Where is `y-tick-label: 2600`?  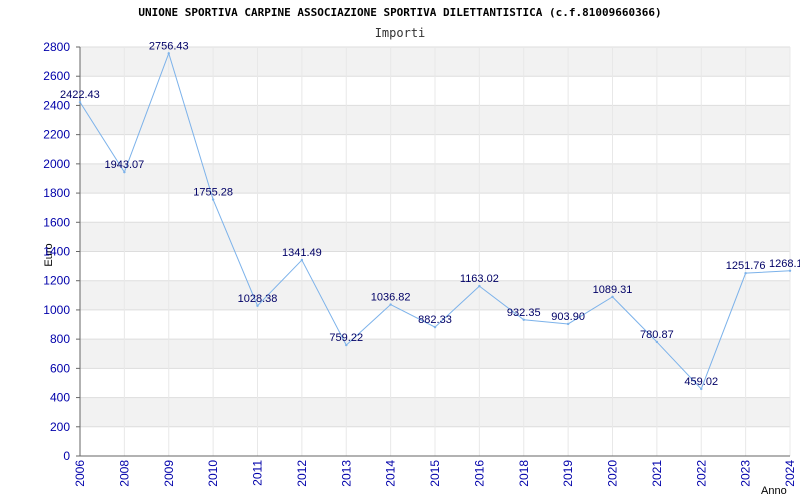 y-tick-label: 2600 is located at coordinates (56, 76).